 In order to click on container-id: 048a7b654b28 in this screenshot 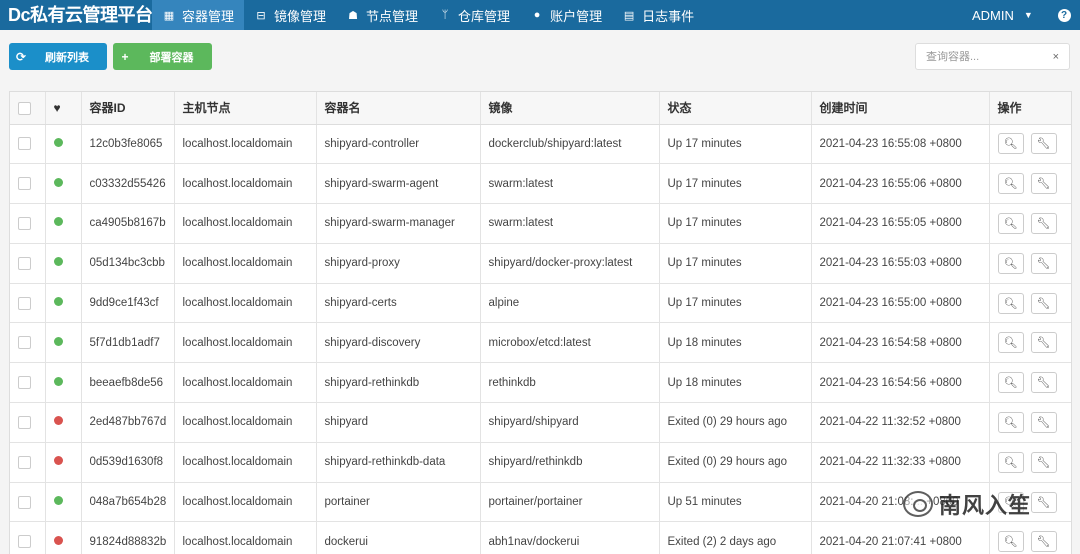, I will do `click(128, 502)`.